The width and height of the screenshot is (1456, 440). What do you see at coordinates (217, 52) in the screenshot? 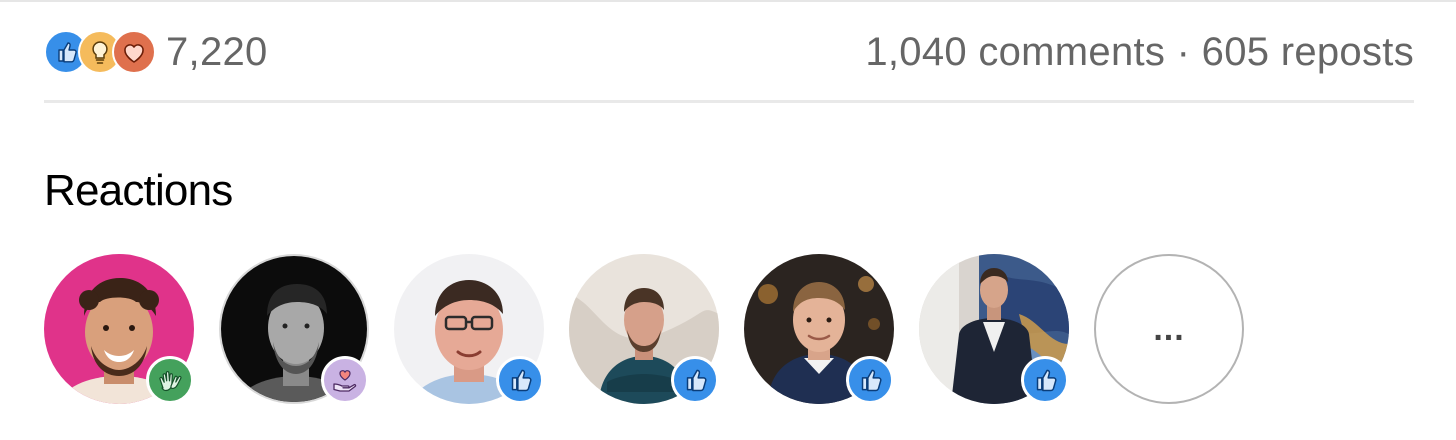
I see `reaction-count: 7,220` at bounding box center [217, 52].